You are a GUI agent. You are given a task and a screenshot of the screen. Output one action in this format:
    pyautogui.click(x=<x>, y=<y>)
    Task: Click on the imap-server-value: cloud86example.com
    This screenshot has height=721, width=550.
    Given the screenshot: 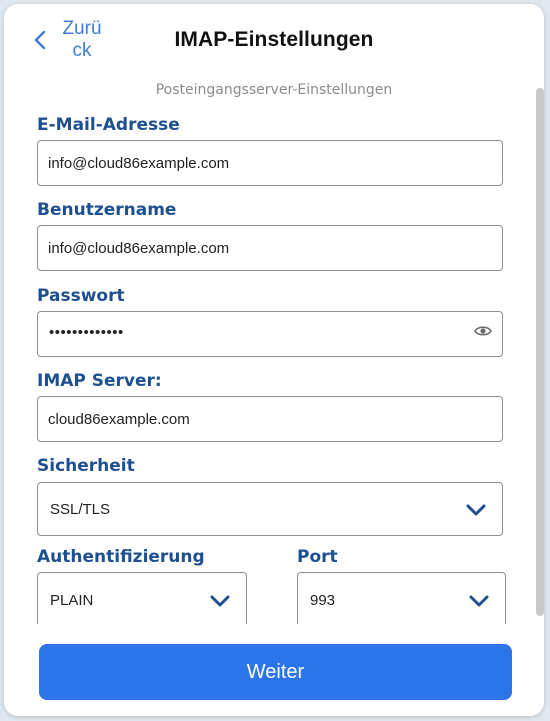 What is the action you would take?
    pyautogui.click(x=119, y=419)
    